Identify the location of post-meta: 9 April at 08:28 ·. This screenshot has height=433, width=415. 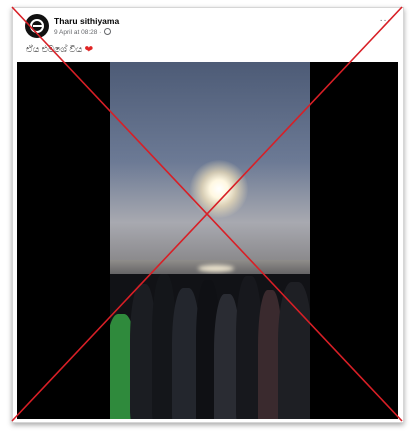
(83, 32).